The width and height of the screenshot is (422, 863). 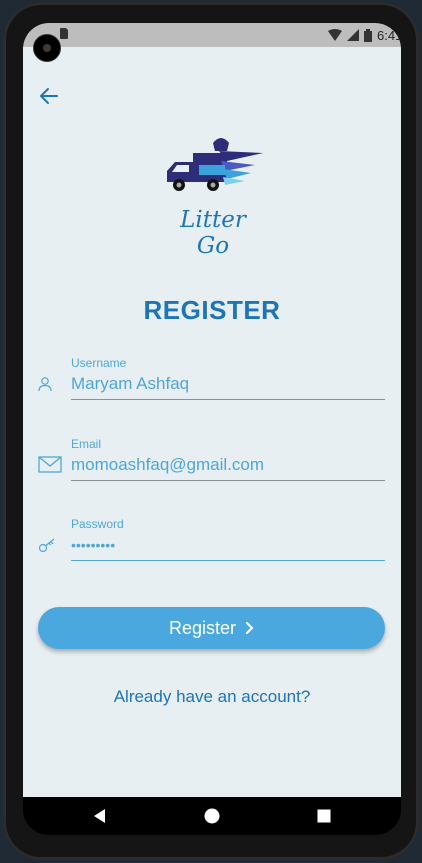 What do you see at coordinates (324, 816) in the screenshot?
I see `nav-recents-icon` at bounding box center [324, 816].